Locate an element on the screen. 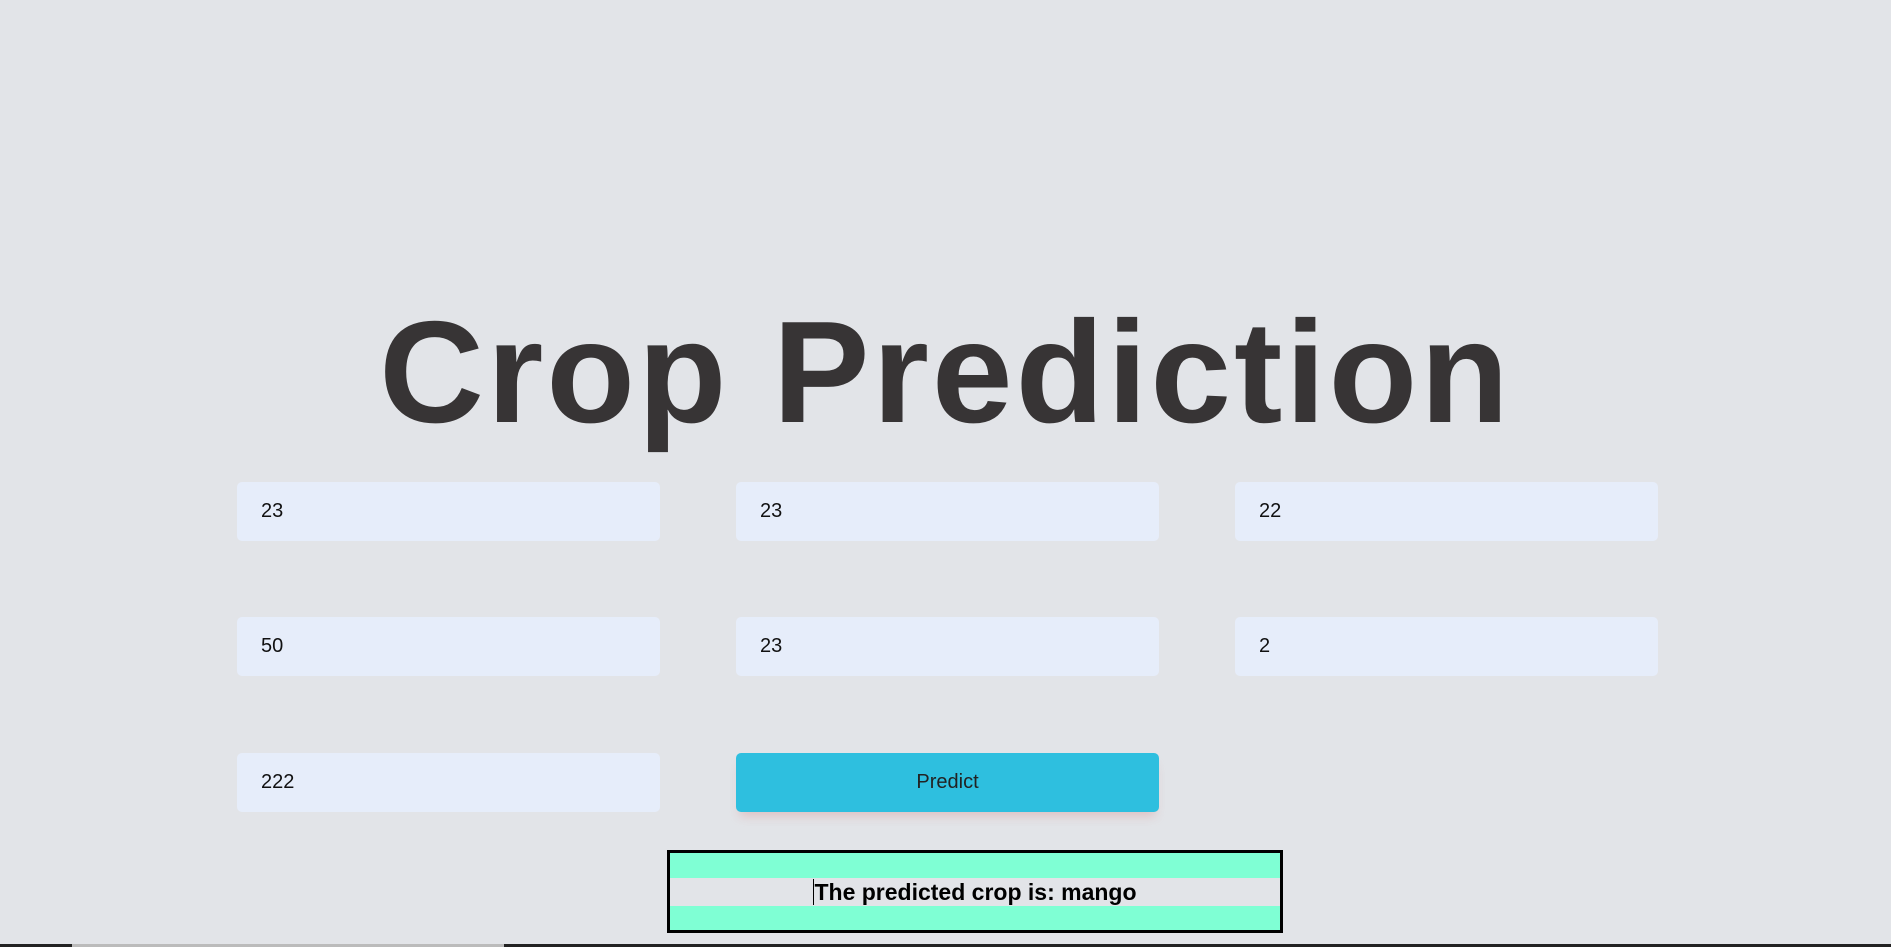 This screenshot has height=947, width=1891. predict-button: Predict is located at coordinates (947, 782).